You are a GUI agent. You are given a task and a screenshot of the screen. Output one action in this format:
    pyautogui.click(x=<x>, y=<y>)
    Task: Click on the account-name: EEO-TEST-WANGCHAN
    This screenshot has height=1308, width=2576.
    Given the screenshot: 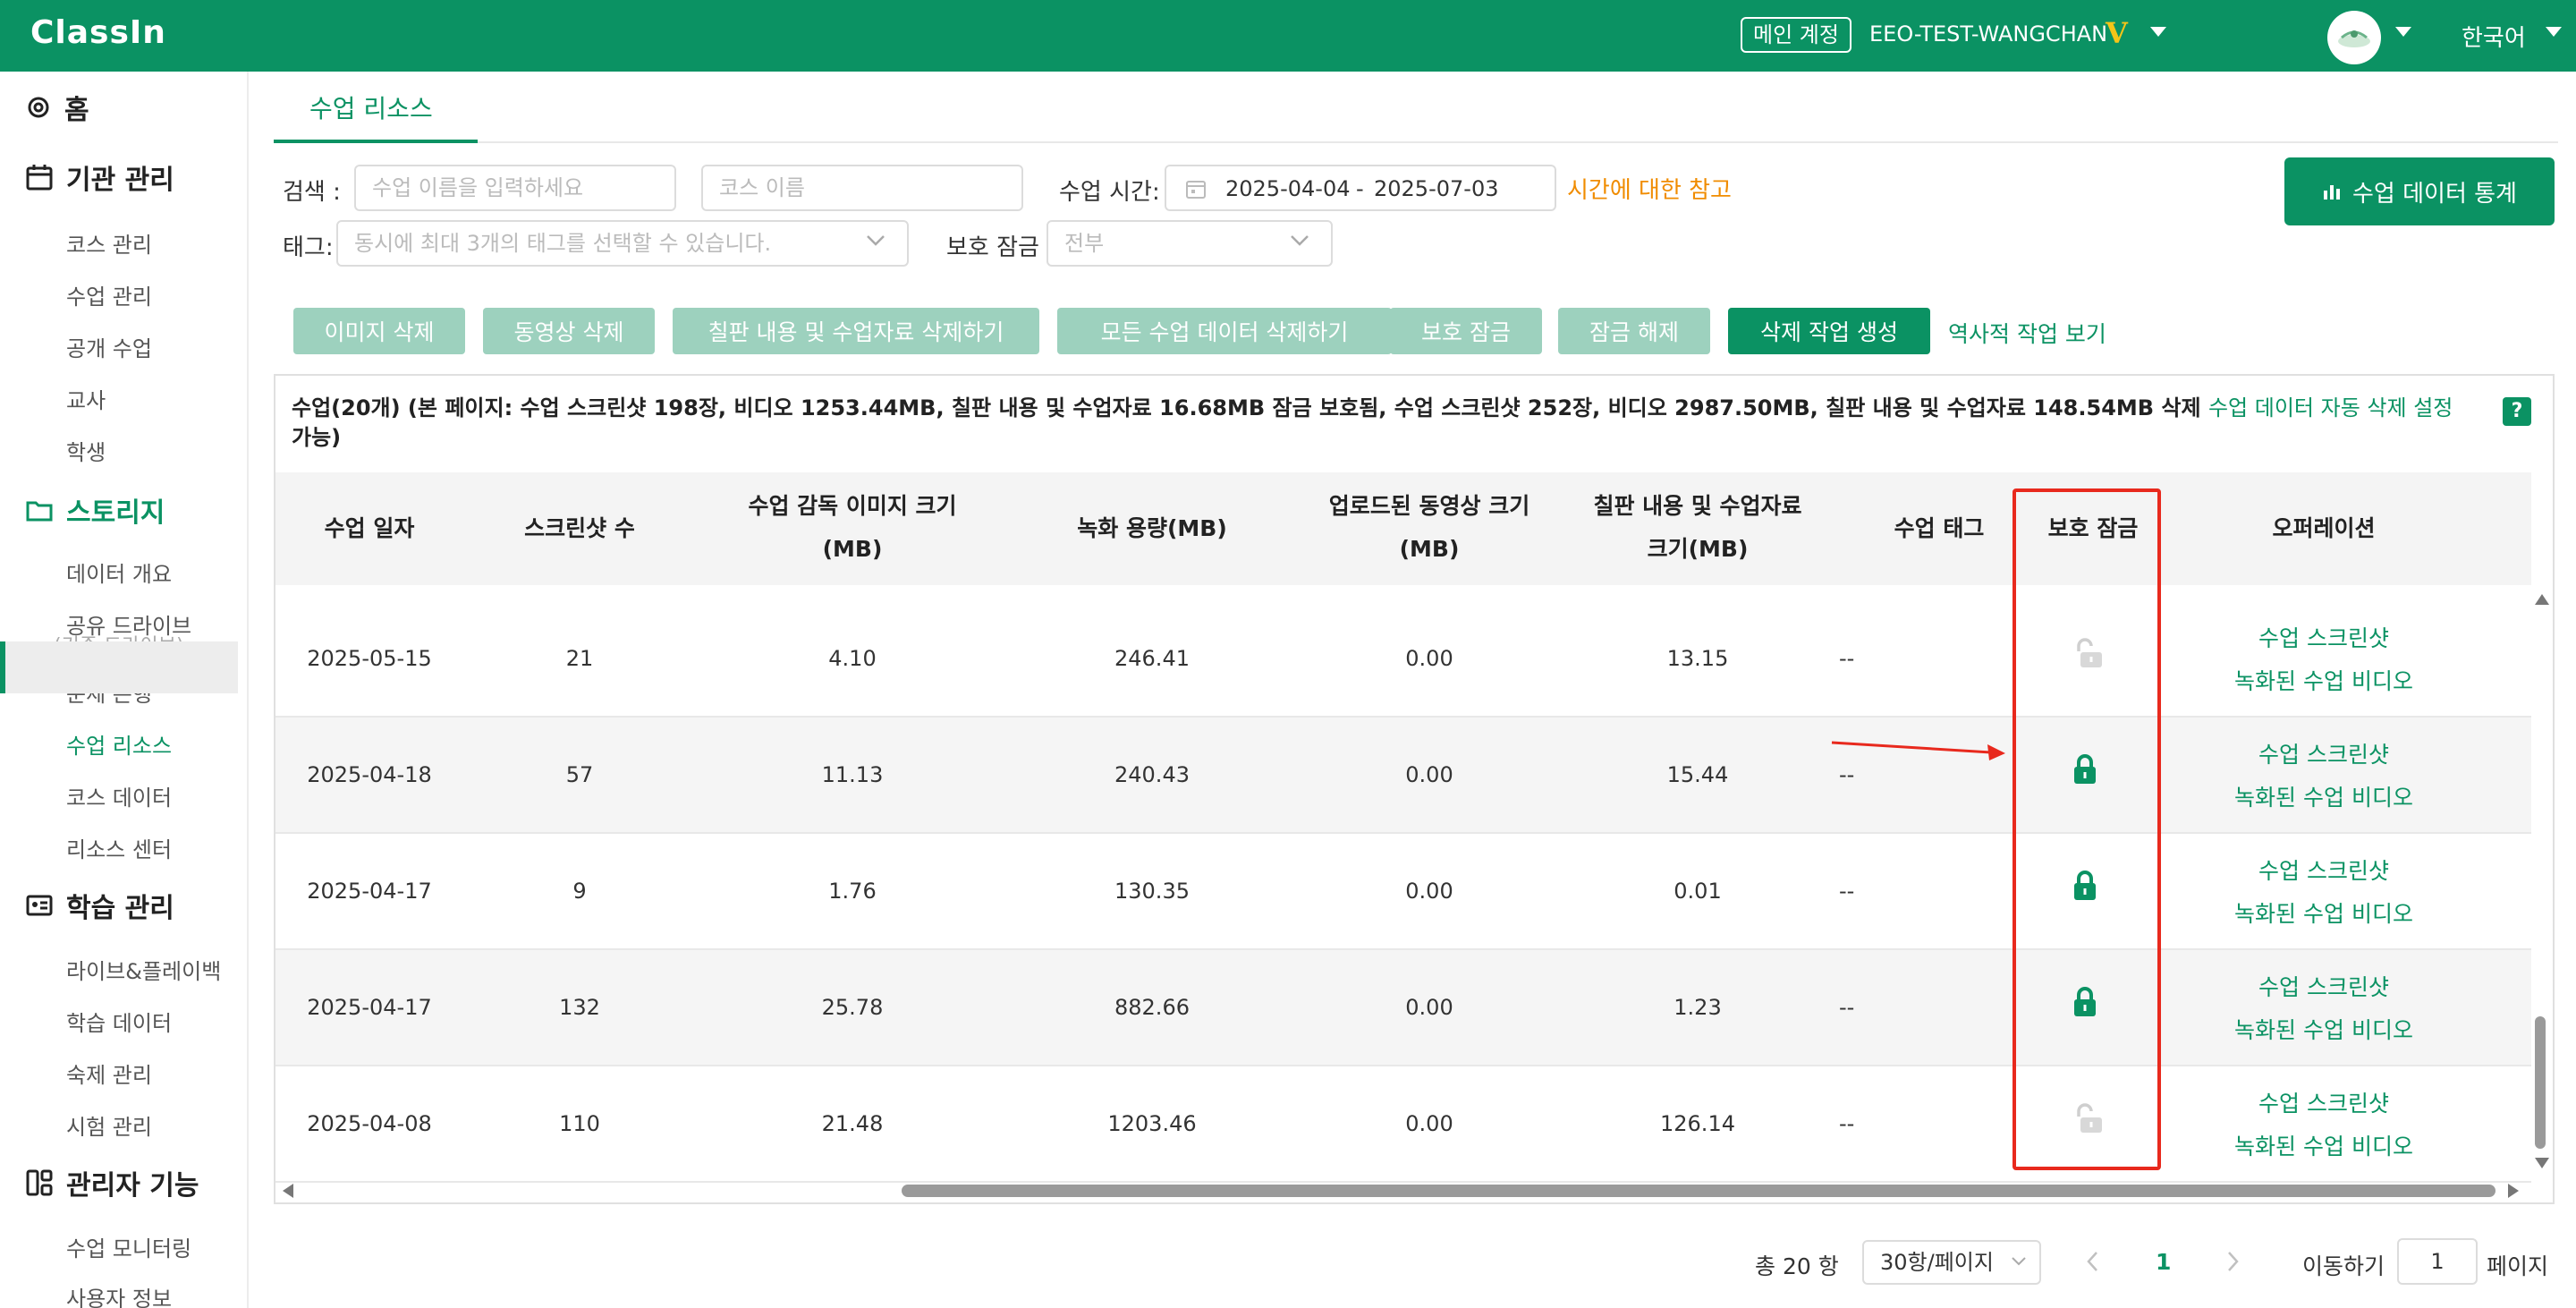 What is the action you would take?
    pyautogui.click(x=1988, y=34)
    